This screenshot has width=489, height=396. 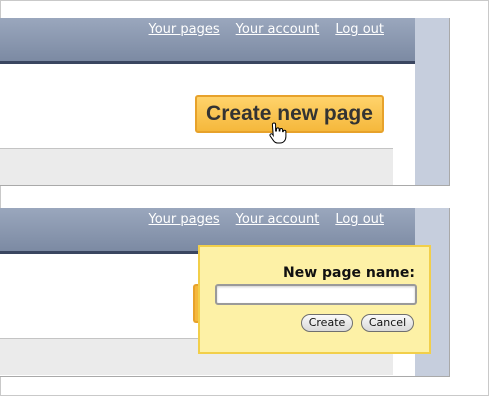 I want to click on new-page-name-label: New page name:, so click(x=349, y=273).